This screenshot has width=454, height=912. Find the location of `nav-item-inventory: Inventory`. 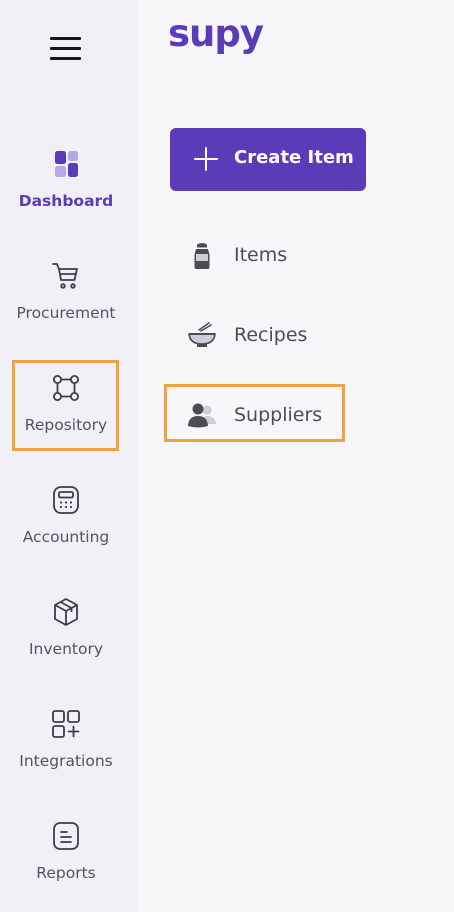

nav-item-inventory: Inventory is located at coordinates (66, 640).